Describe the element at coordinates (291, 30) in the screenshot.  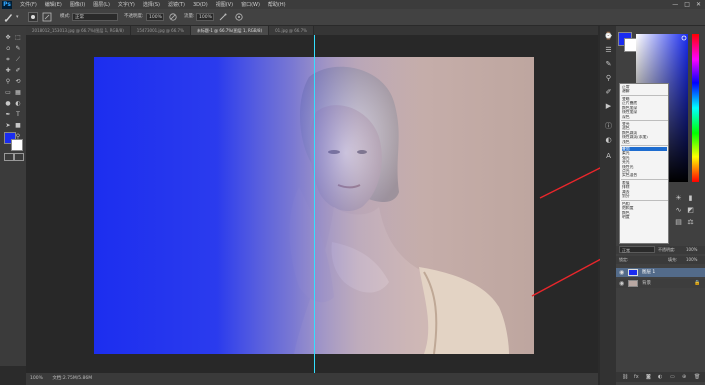
I see `tab-document-4: 01.jpg @ 66.7%` at that location.